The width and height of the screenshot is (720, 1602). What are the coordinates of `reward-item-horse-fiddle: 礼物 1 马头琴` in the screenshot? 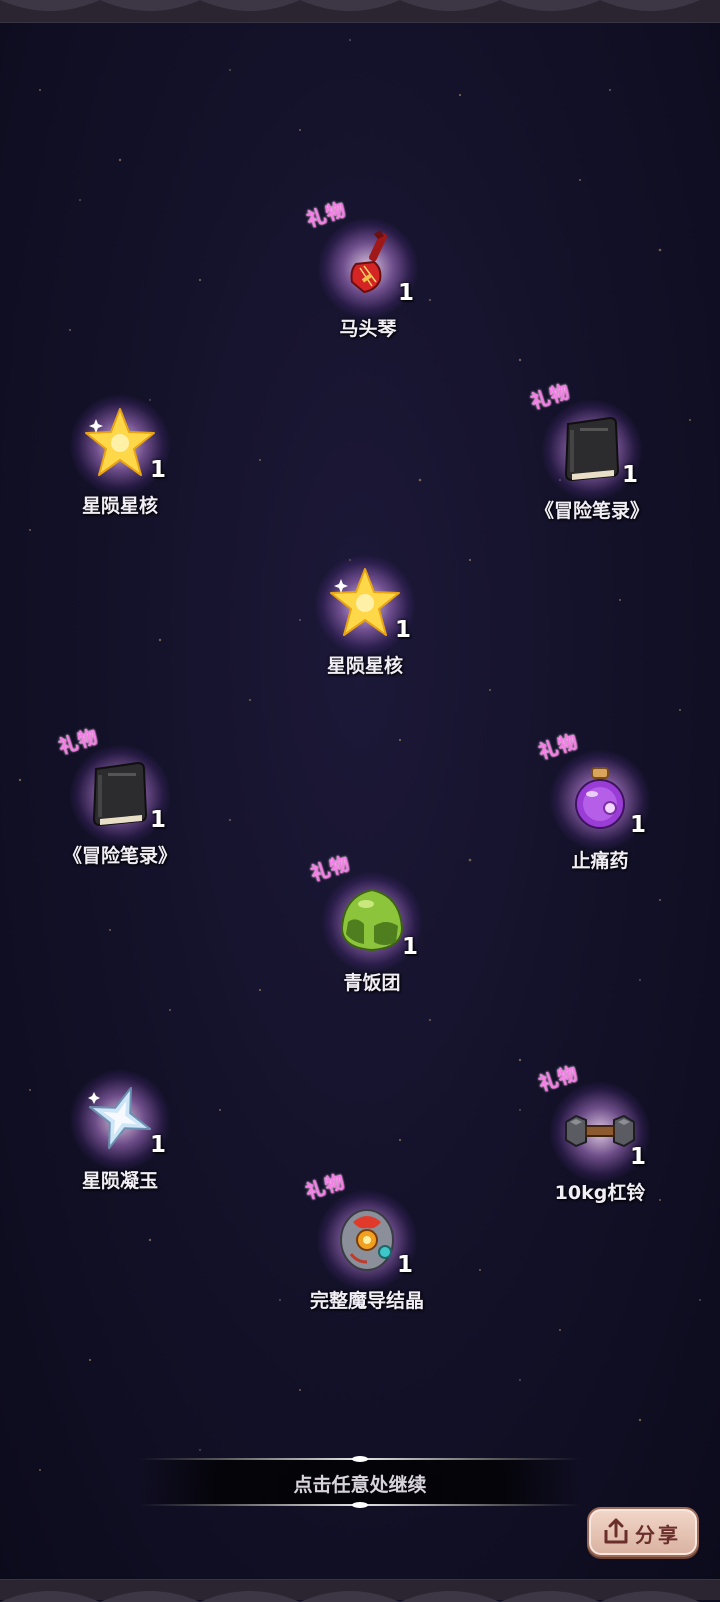 It's located at (368, 283).